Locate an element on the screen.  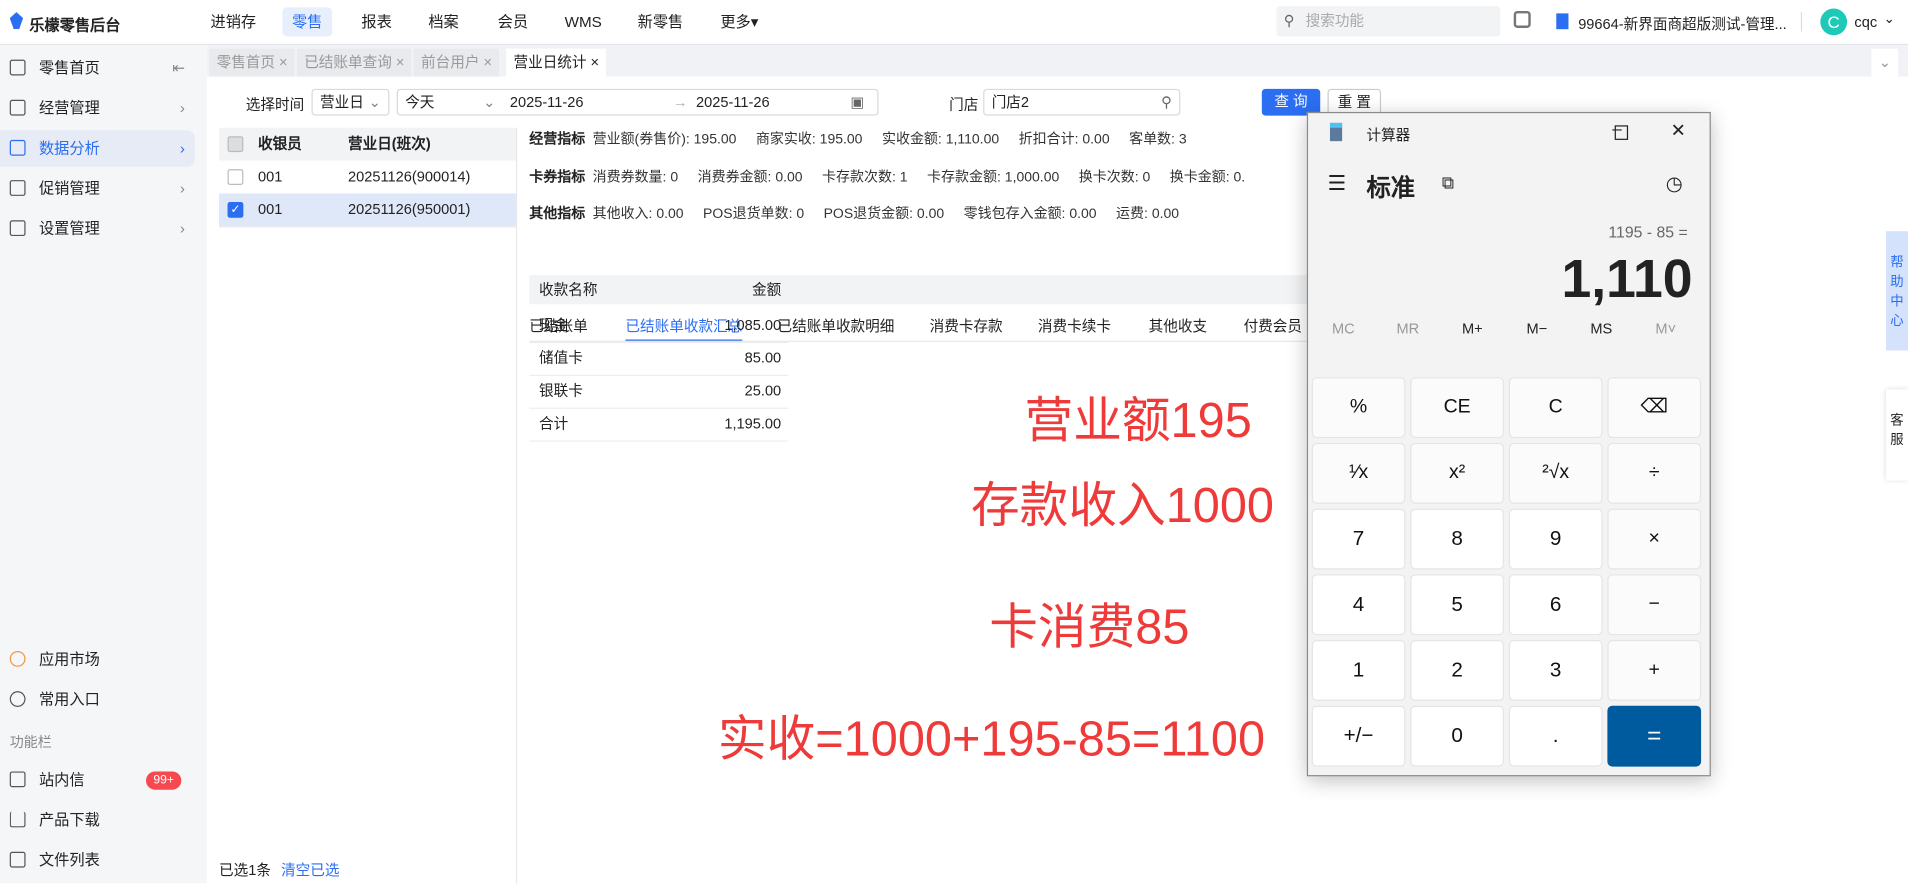
avatar: C is located at coordinates (1834, 22).